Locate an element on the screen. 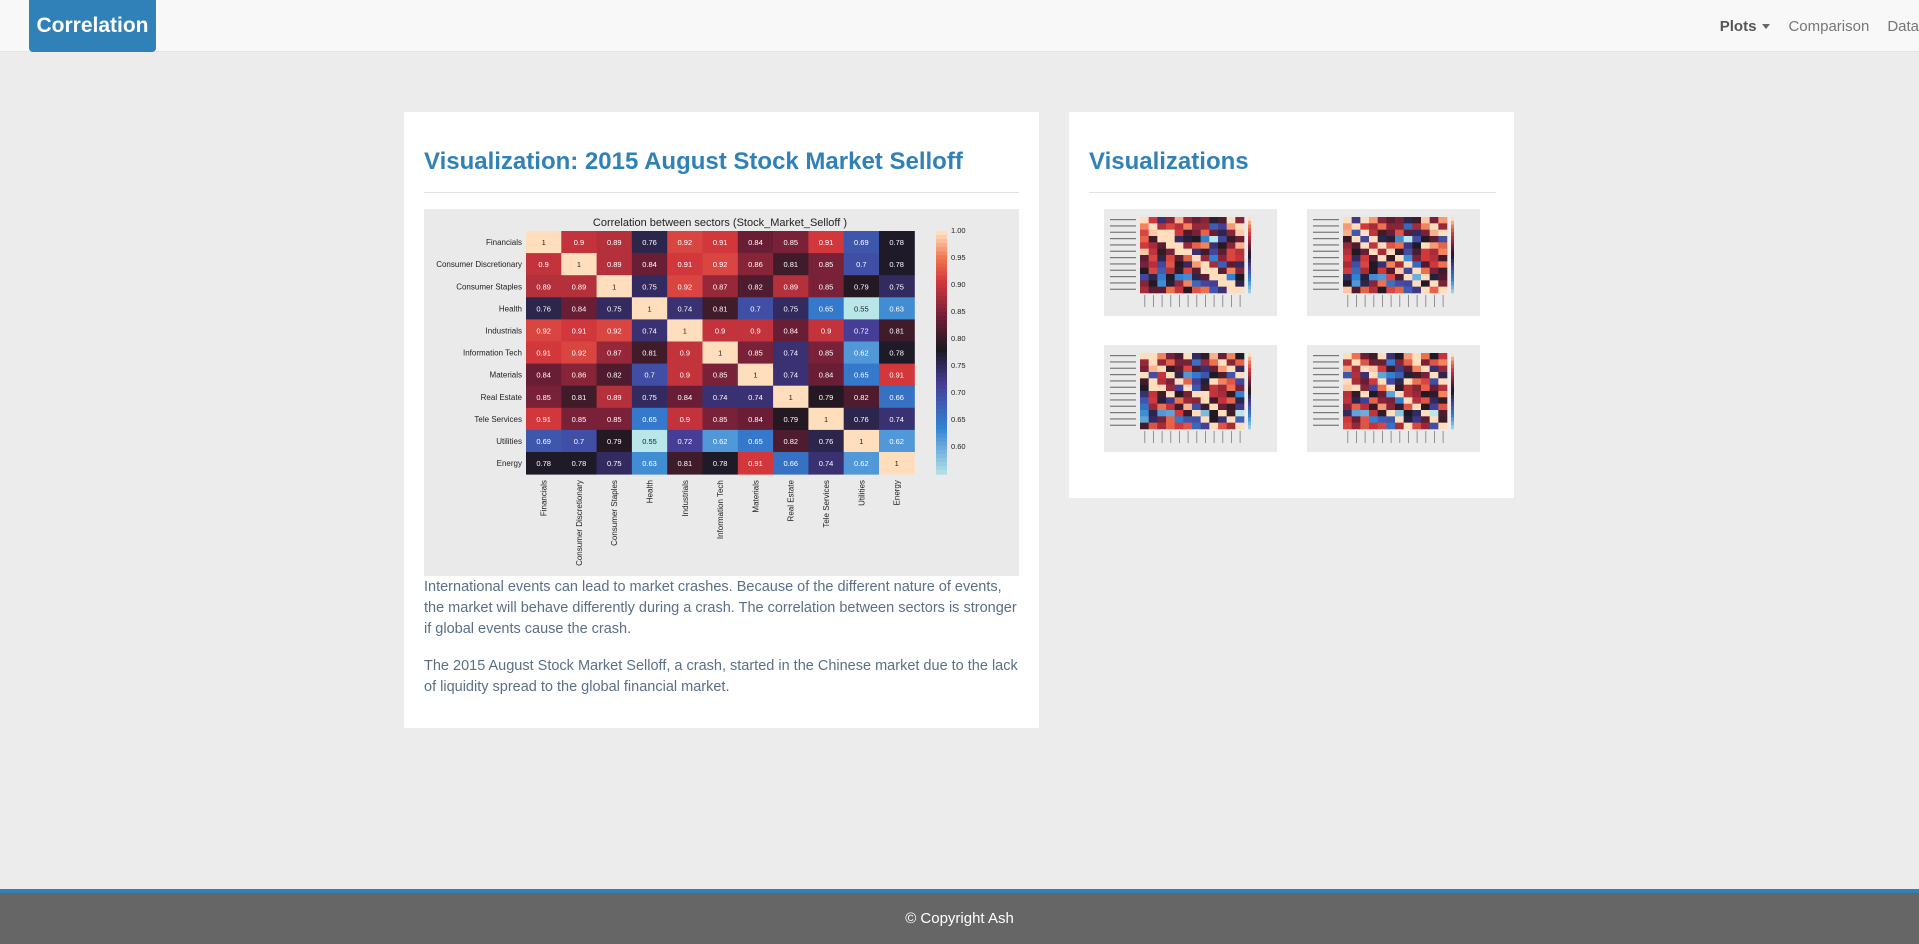 This screenshot has height=944, width=1919. comparison-link: Comparison is located at coordinates (1828, 26).